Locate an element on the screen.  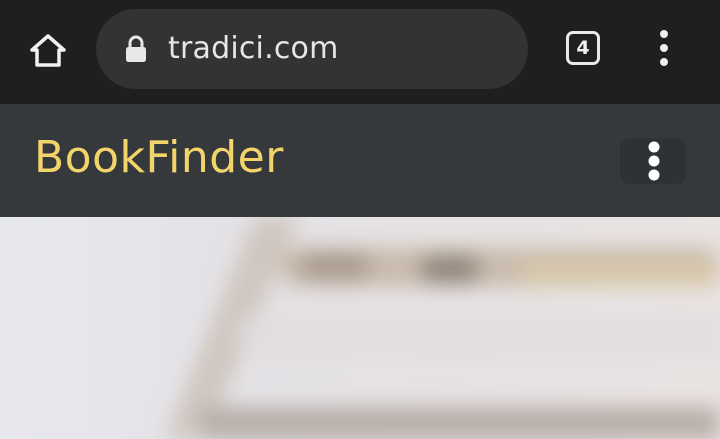
tab-count: 4 is located at coordinates (583, 48).